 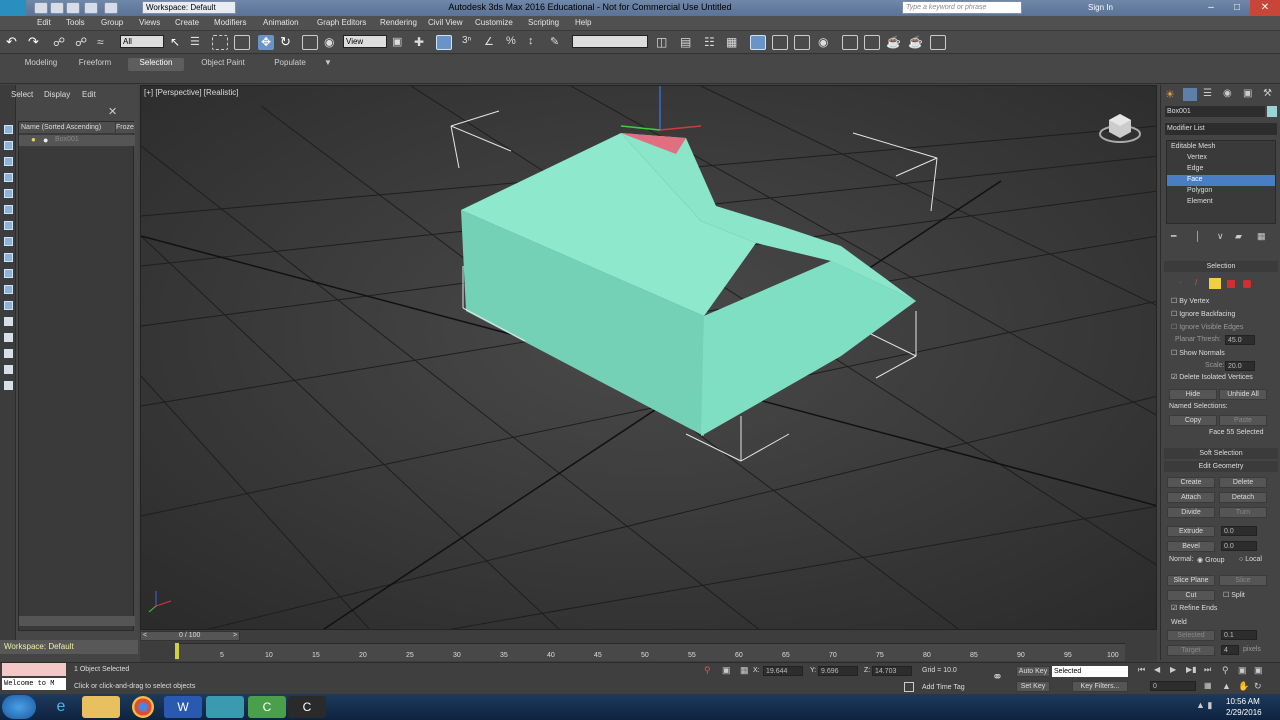 What do you see at coordinates (1033, 671) in the screenshot?
I see `auto-key-button: Auto Key` at bounding box center [1033, 671].